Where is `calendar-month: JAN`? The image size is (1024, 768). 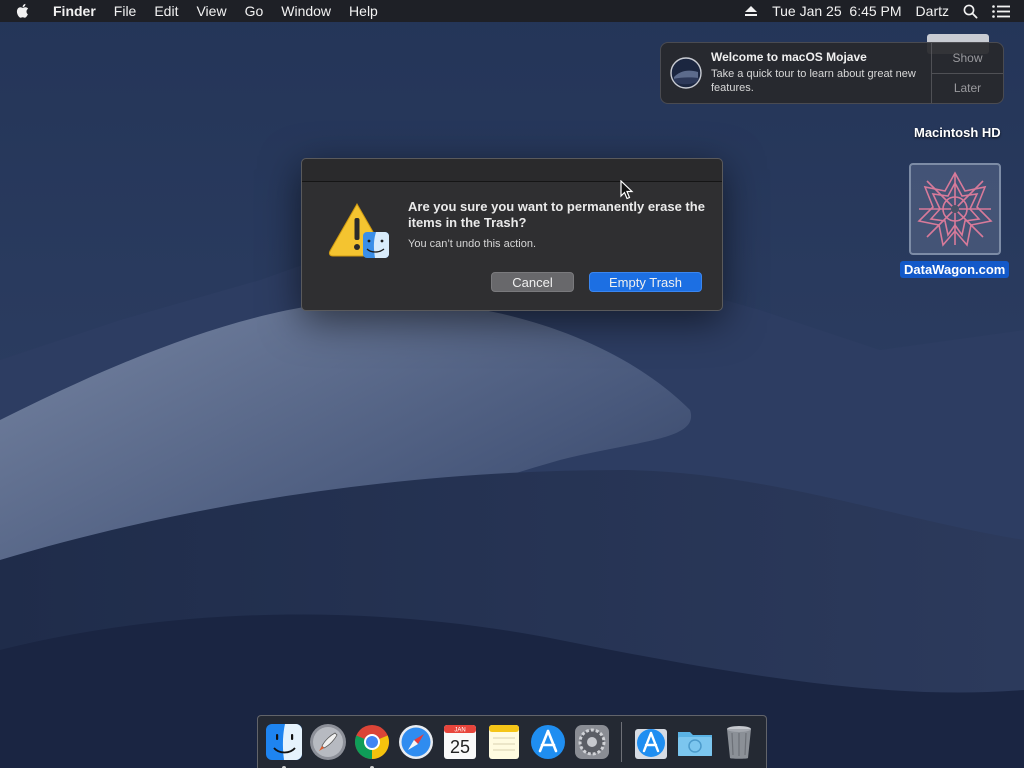
calendar-month: JAN is located at coordinates (459, 731).